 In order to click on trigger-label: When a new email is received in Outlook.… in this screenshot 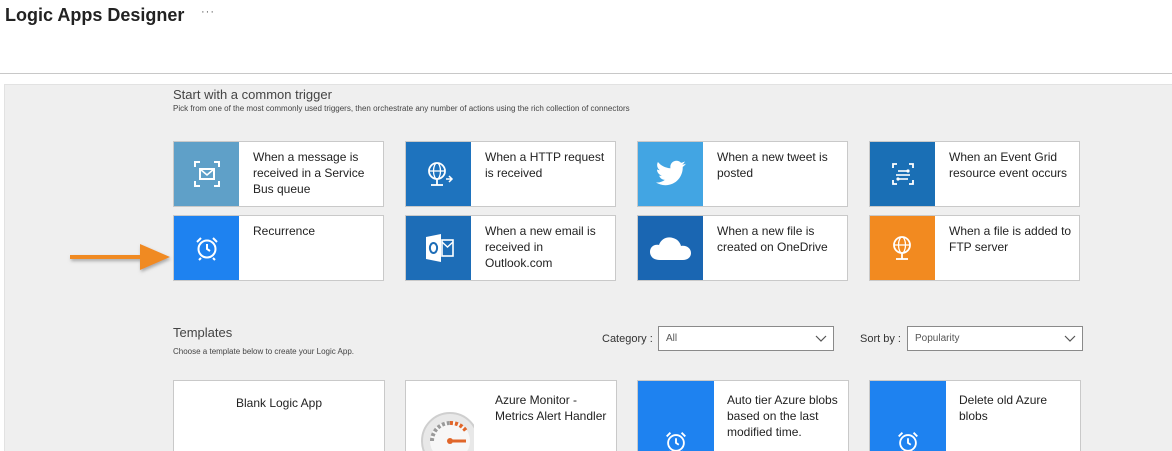, I will do `click(540, 247)`.